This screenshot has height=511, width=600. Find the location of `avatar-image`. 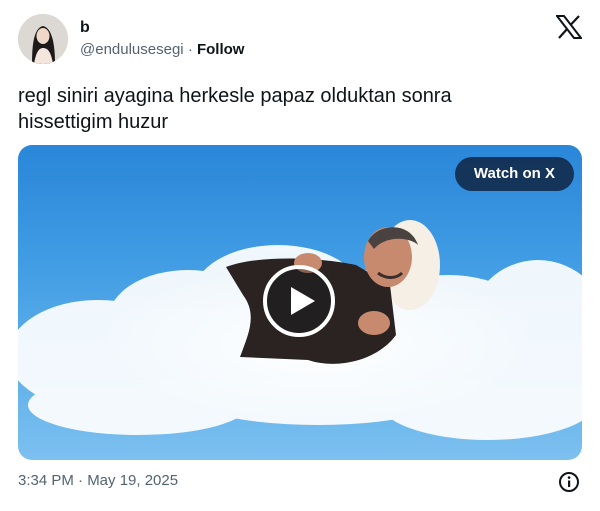

avatar-image is located at coordinates (43, 39).